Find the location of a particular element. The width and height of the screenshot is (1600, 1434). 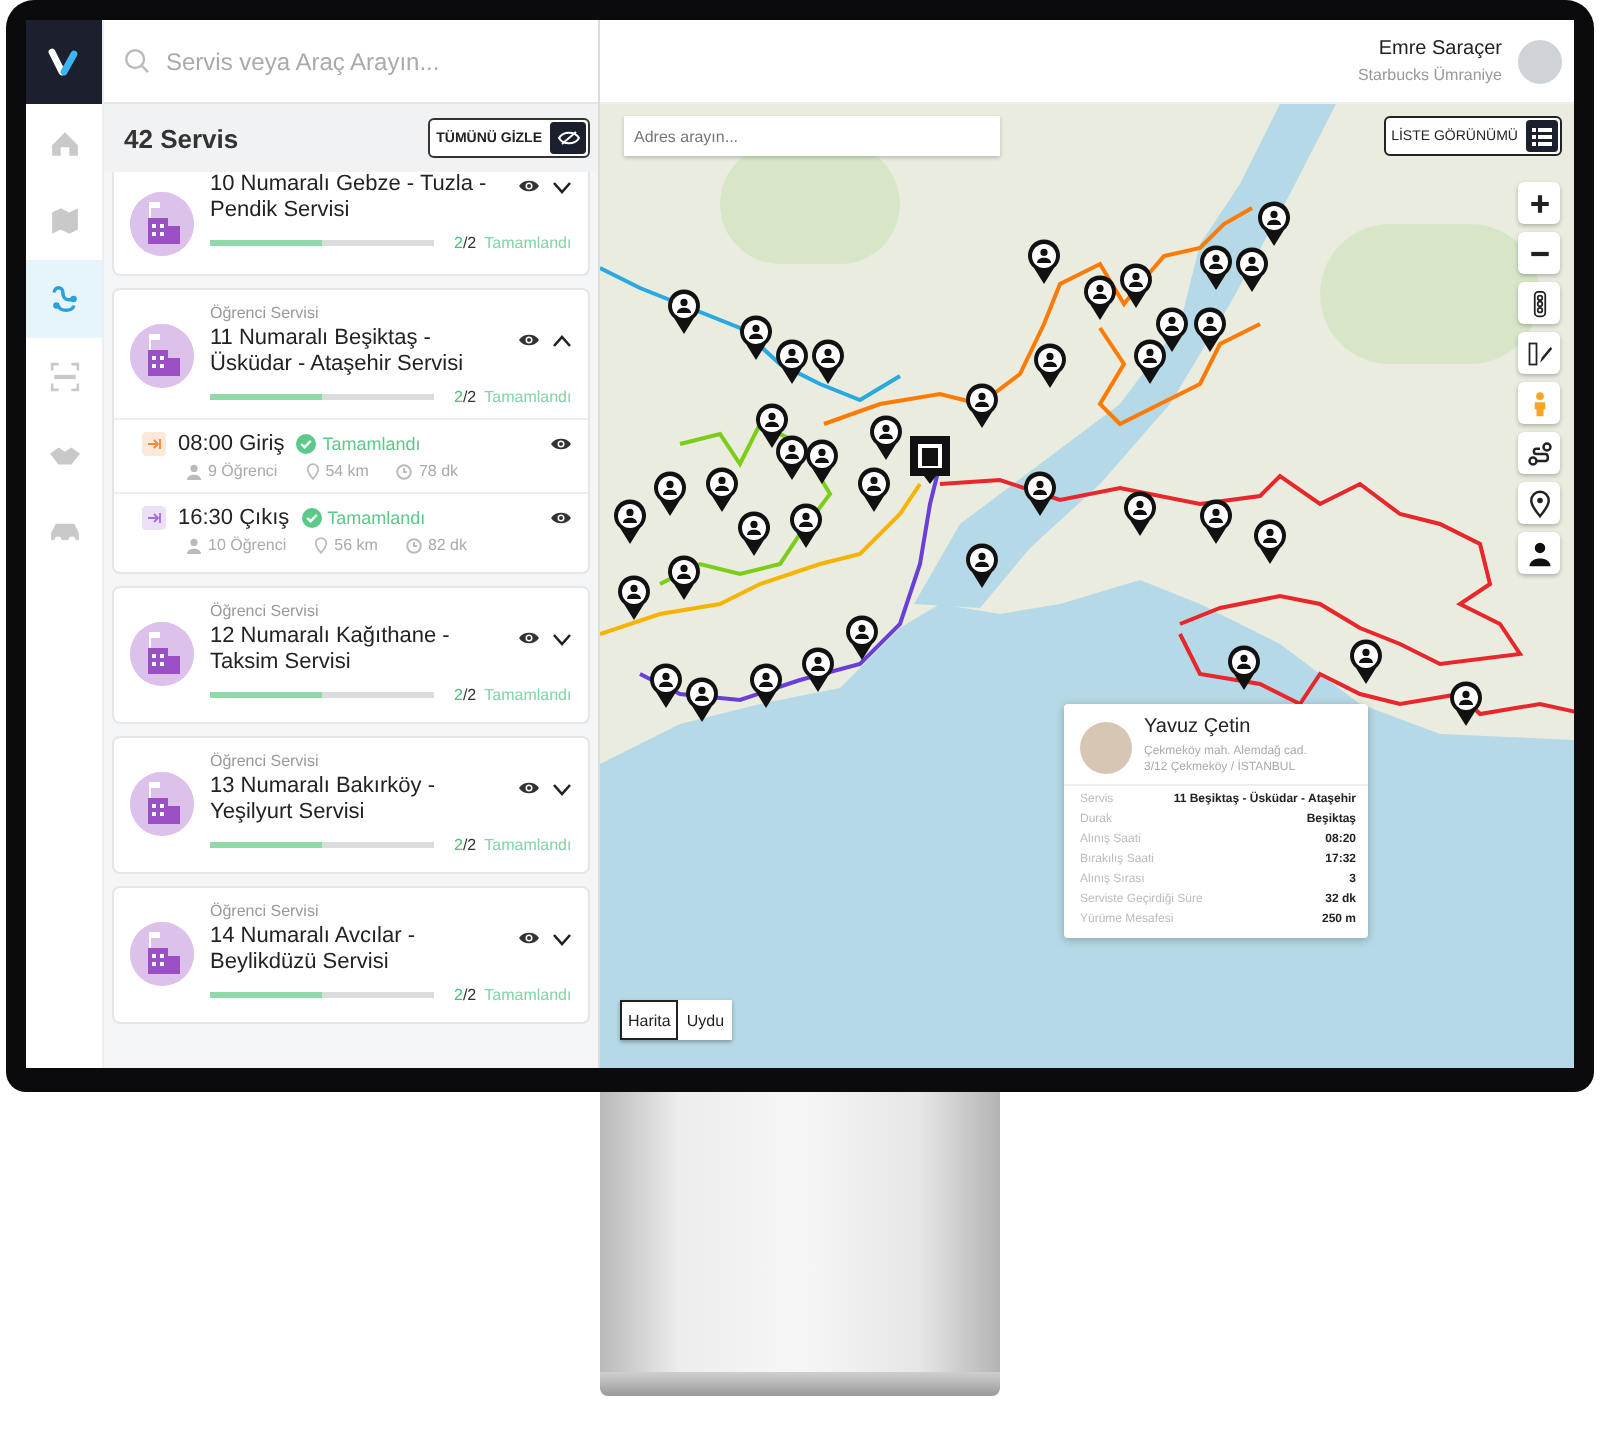

service-name: 13 Numaralı Bakırköy - Yeşilyurt Servisi is located at coordinates (323, 800).